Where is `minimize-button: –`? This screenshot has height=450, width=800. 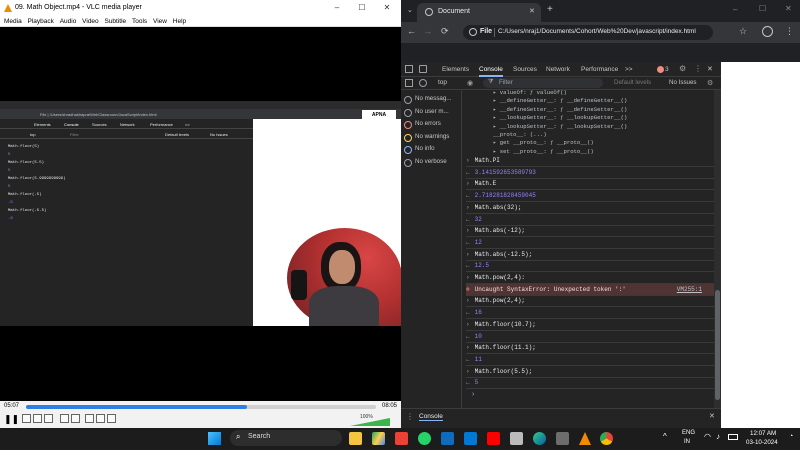
minimize-button: – is located at coordinates (337, 8).